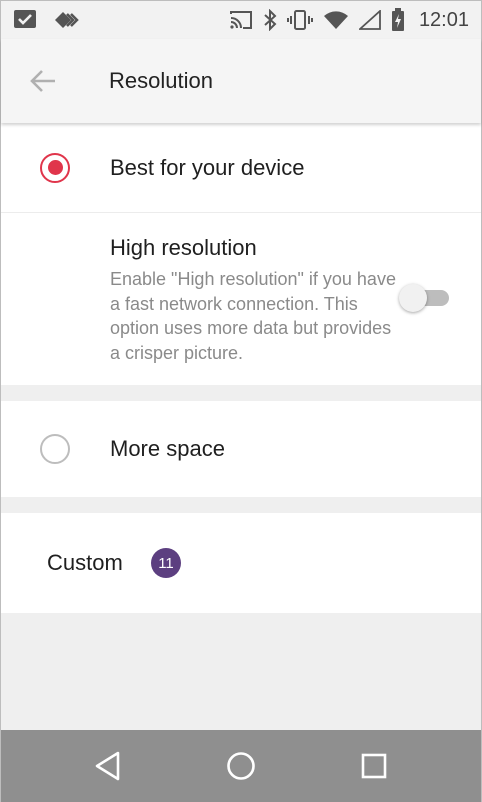  What do you see at coordinates (299, 20) in the screenshot?
I see `vibrate-icon` at bounding box center [299, 20].